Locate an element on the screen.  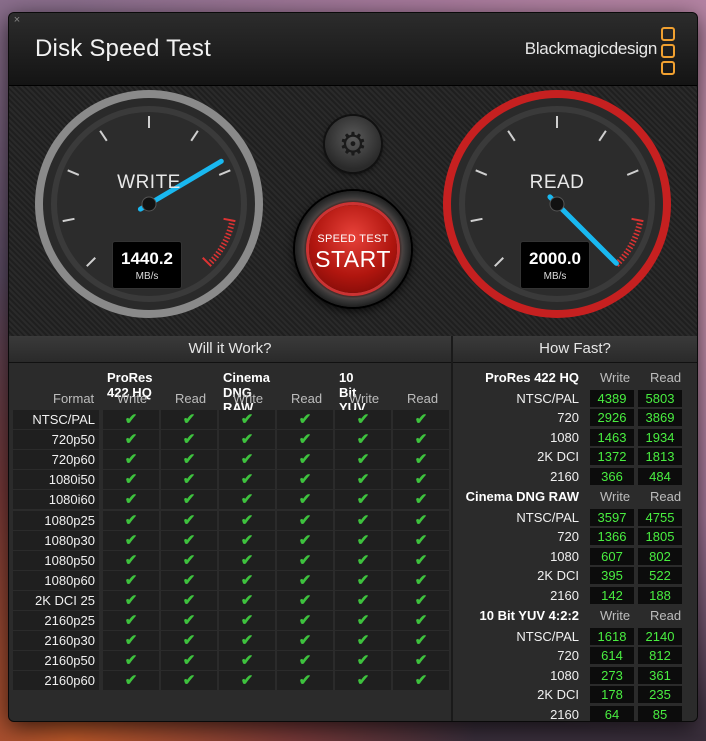
table-row: 2160p50 ✔ ✔ ✔ ✔ ✔ ✔ is located at coordinates (231, 661).